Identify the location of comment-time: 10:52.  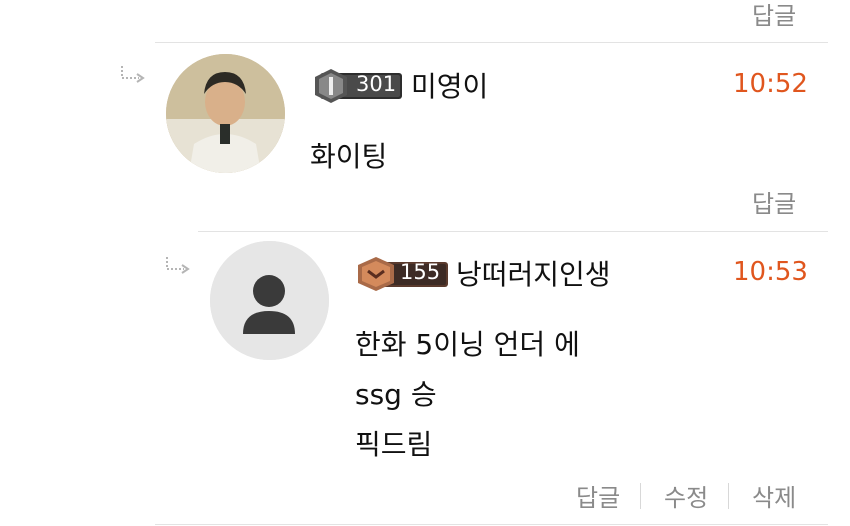
(770, 84).